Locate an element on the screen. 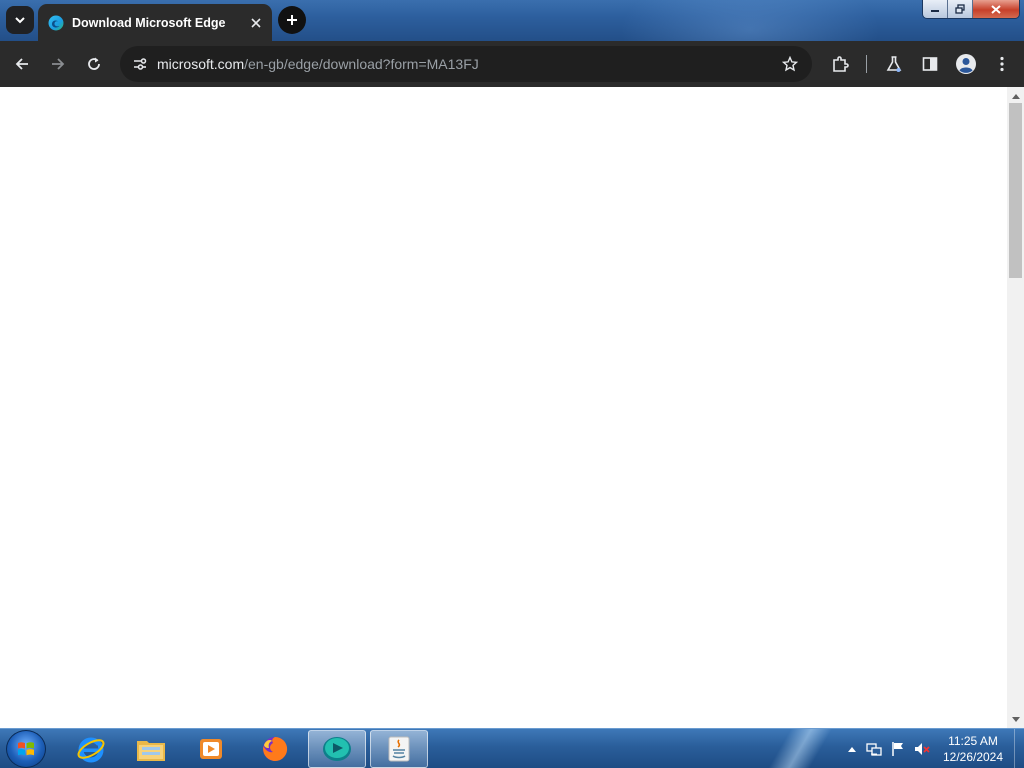 The height and width of the screenshot is (768, 1024). start-button is located at coordinates (26, 749).